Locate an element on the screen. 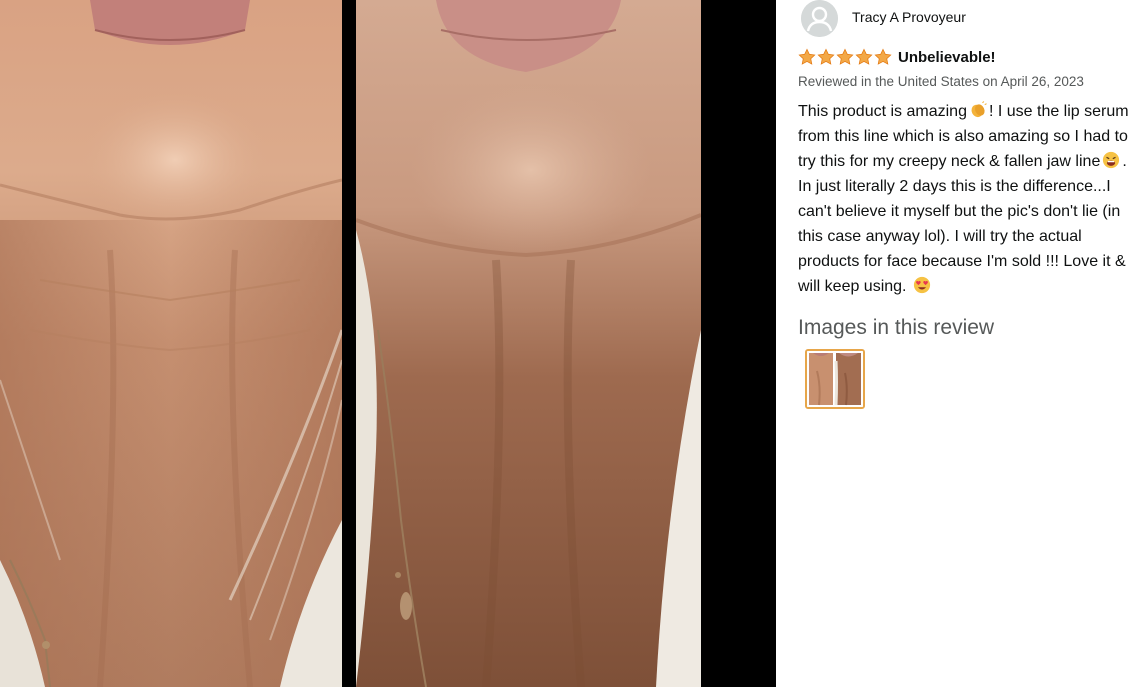 Image resolution: width=1142 pixels, height=687 pixels. tired-face-emoji-icon is located at coordinates (1111, 160).